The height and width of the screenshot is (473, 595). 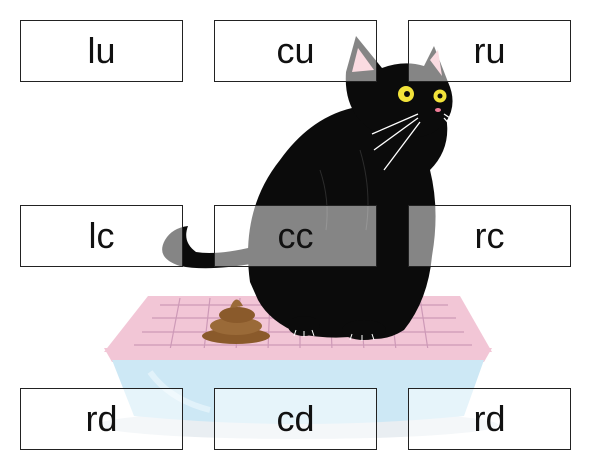 I want to click on tile-ru: ru, so click(x=489, y=51).